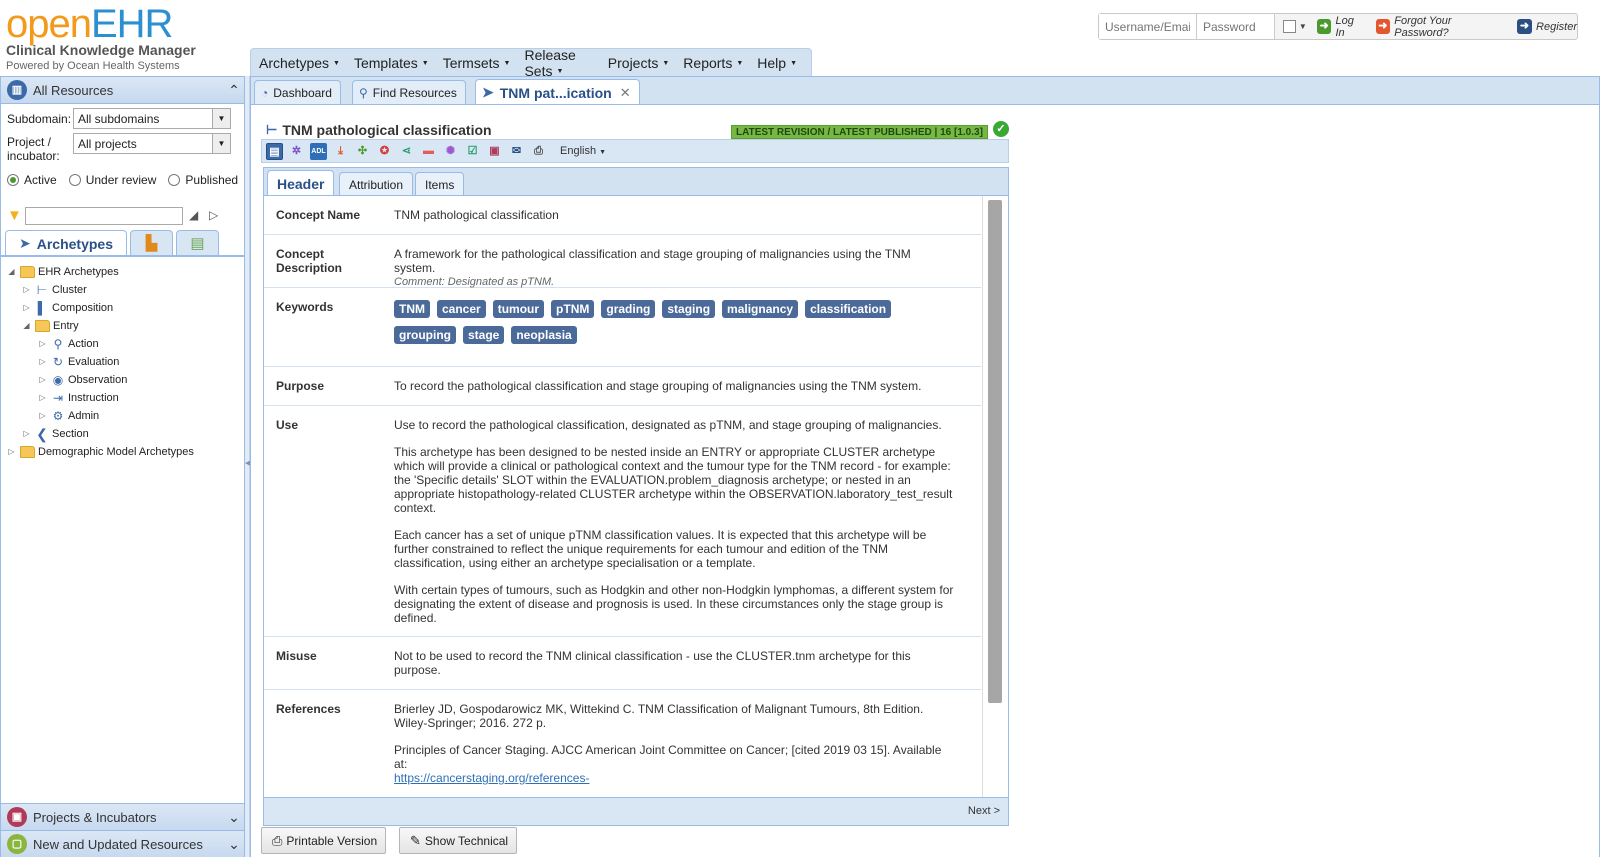 This screenshot has height=857, width=1600. I want to click on tab-termsets: ▤, so click(197, 243).